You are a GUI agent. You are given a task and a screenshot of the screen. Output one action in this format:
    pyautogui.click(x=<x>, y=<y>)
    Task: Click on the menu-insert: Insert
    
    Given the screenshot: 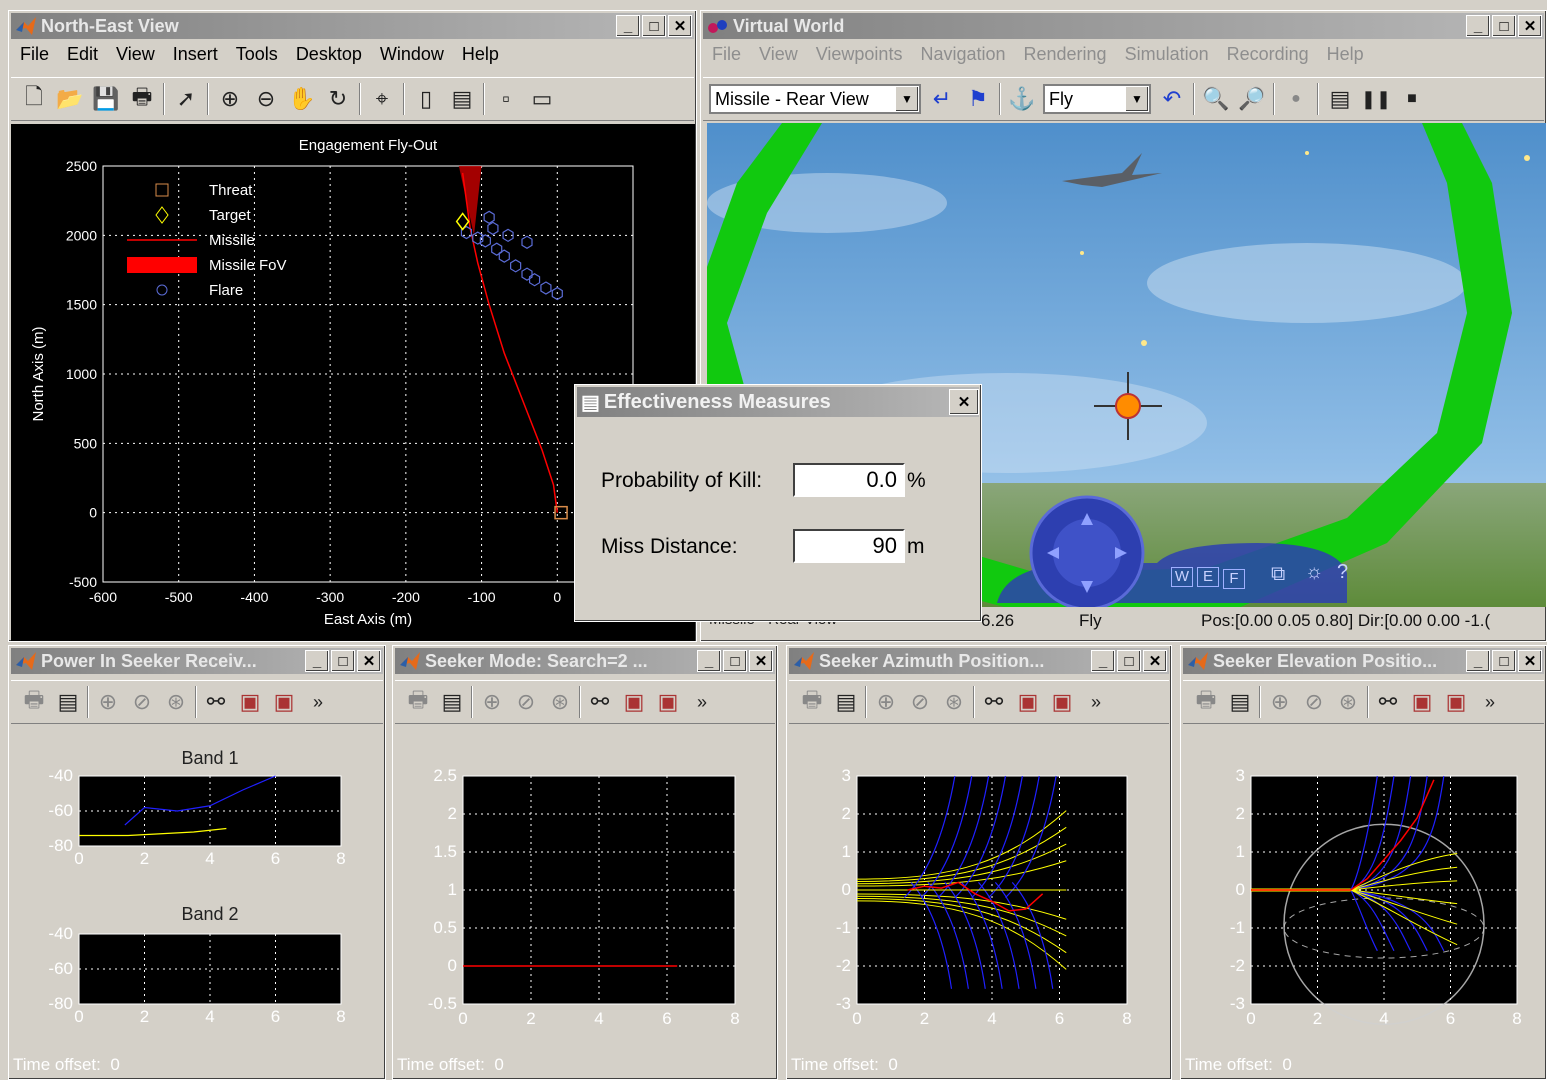 What is the action you would take?
    pyautogui.click(x=195, y=54)
    